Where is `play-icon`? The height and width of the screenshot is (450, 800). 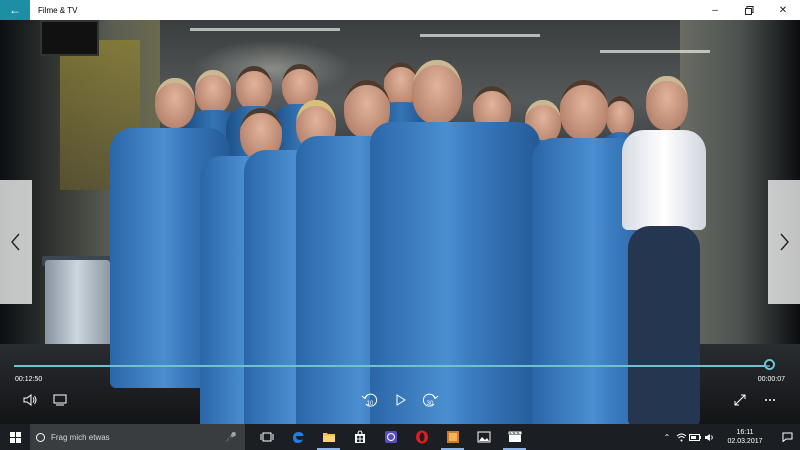 play-icon is located at coordinates (401, 400).